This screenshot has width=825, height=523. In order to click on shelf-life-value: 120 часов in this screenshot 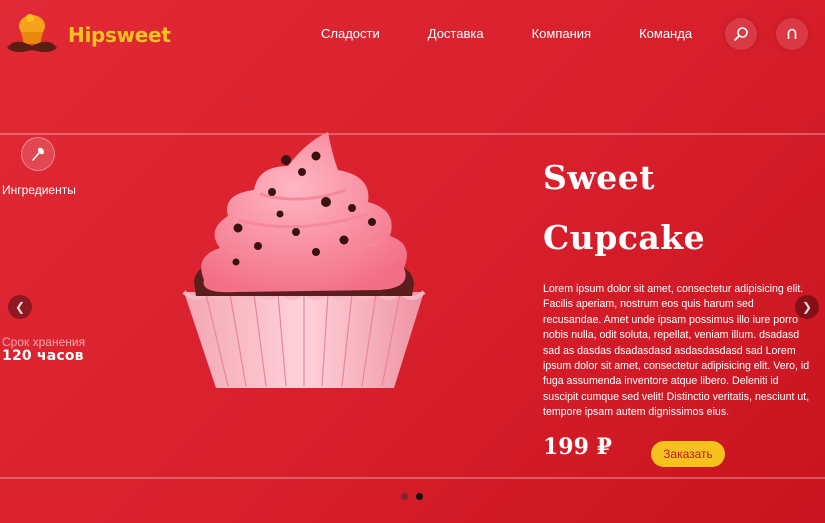, I will do `click(43, 356)`.